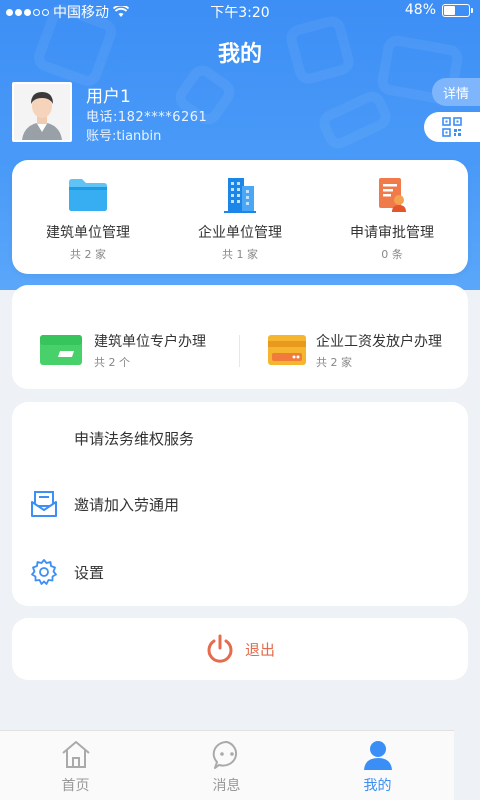  What do you see at coordinates (240, 254) in the screenshot?
I see `management-count: 共 1 家` at bounding box center [240, 254].